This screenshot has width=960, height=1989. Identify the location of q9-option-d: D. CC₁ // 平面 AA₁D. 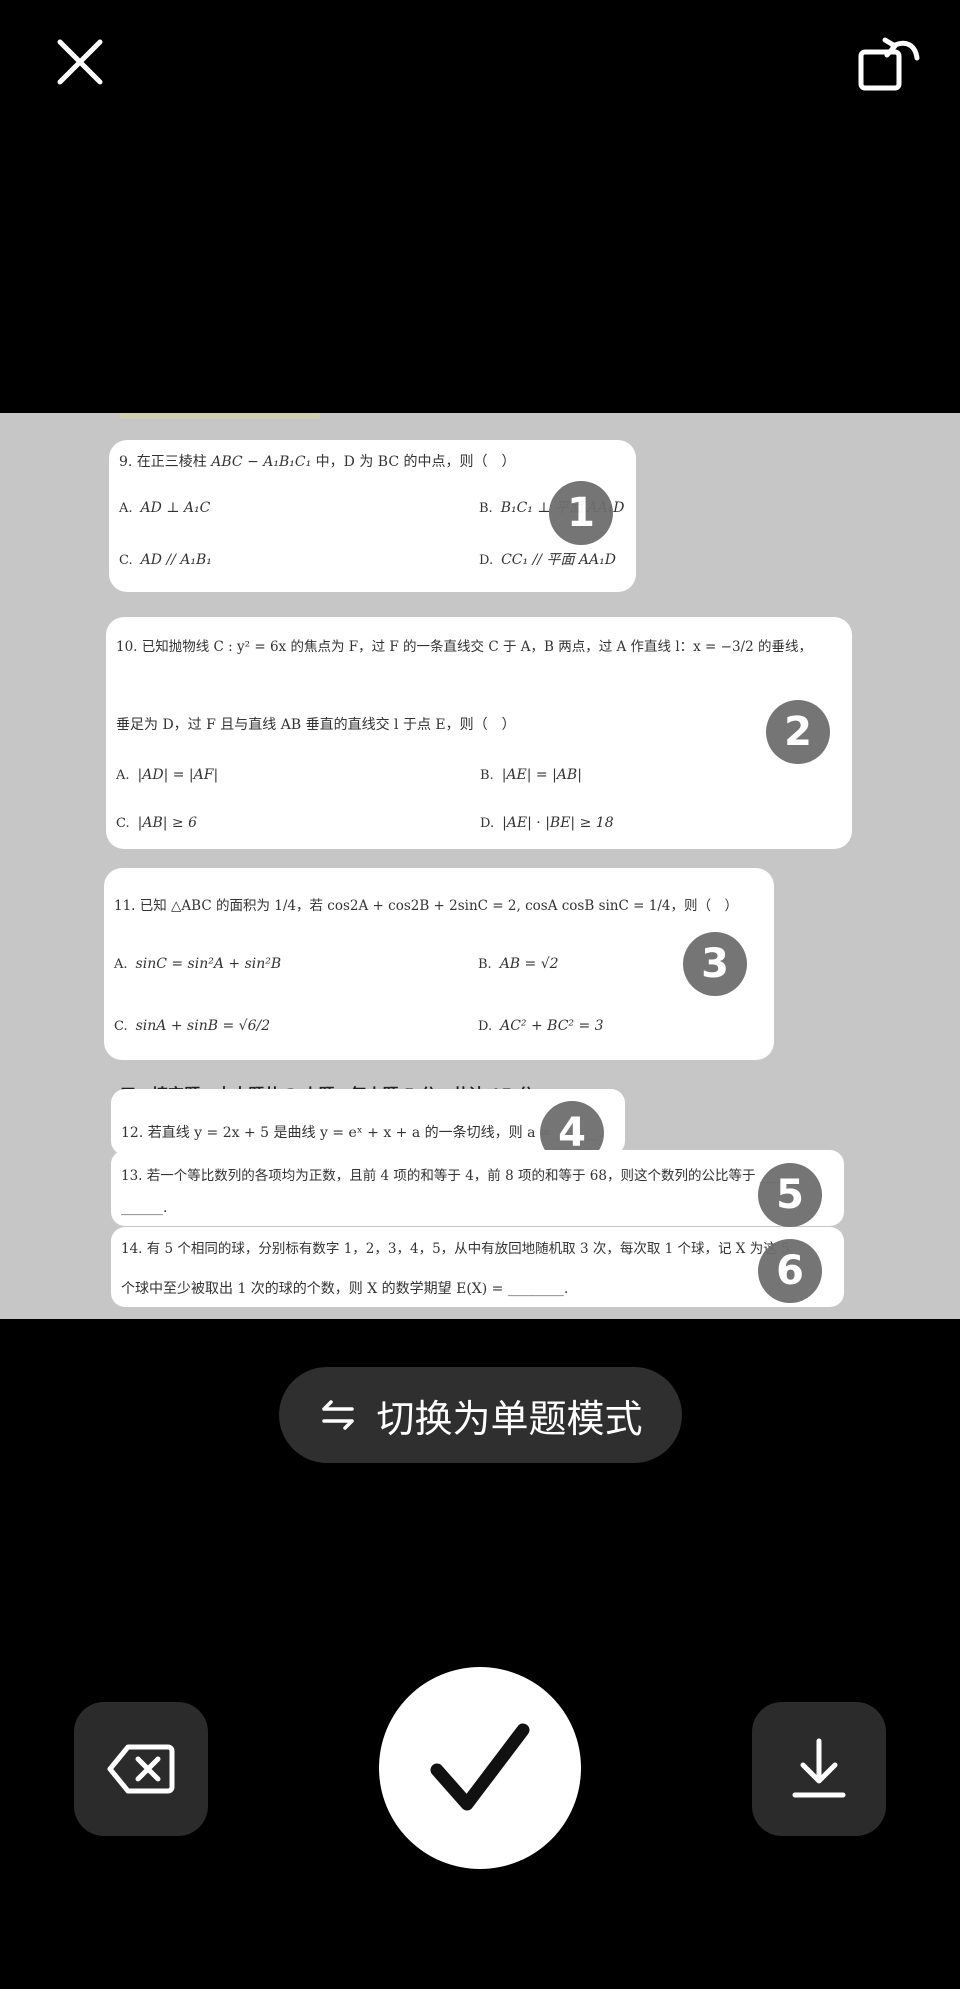
(547, 560).